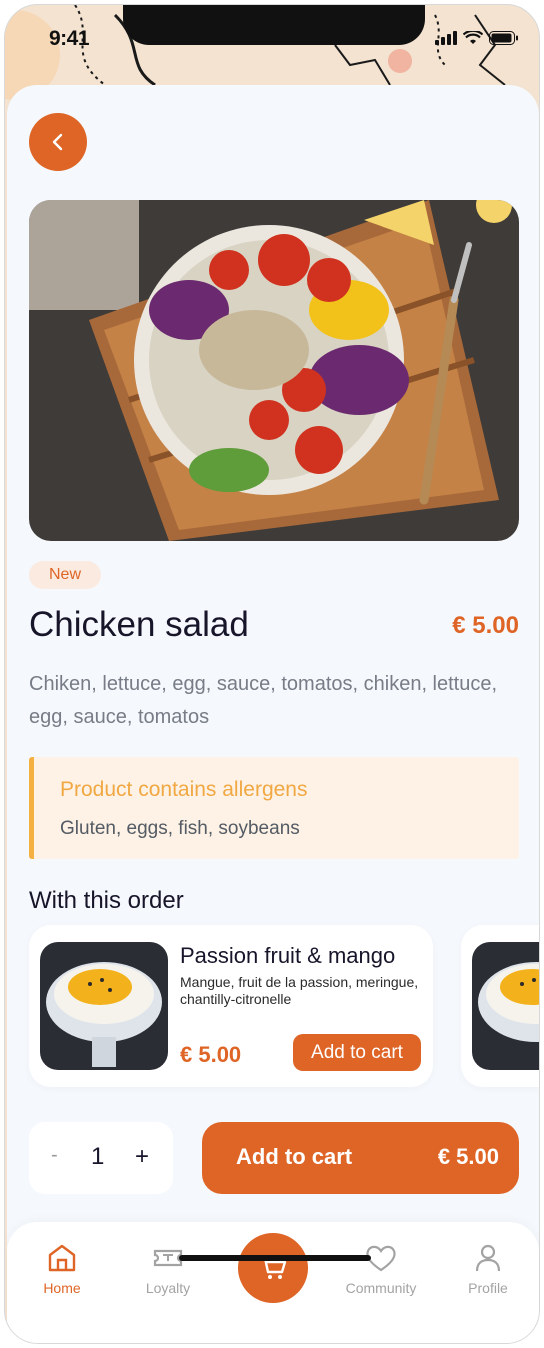  What do you see at coordinates (211, 1054) in the screenshot?
I see `suggestion-price: € 5.00` at bounding box center [211, 1054].